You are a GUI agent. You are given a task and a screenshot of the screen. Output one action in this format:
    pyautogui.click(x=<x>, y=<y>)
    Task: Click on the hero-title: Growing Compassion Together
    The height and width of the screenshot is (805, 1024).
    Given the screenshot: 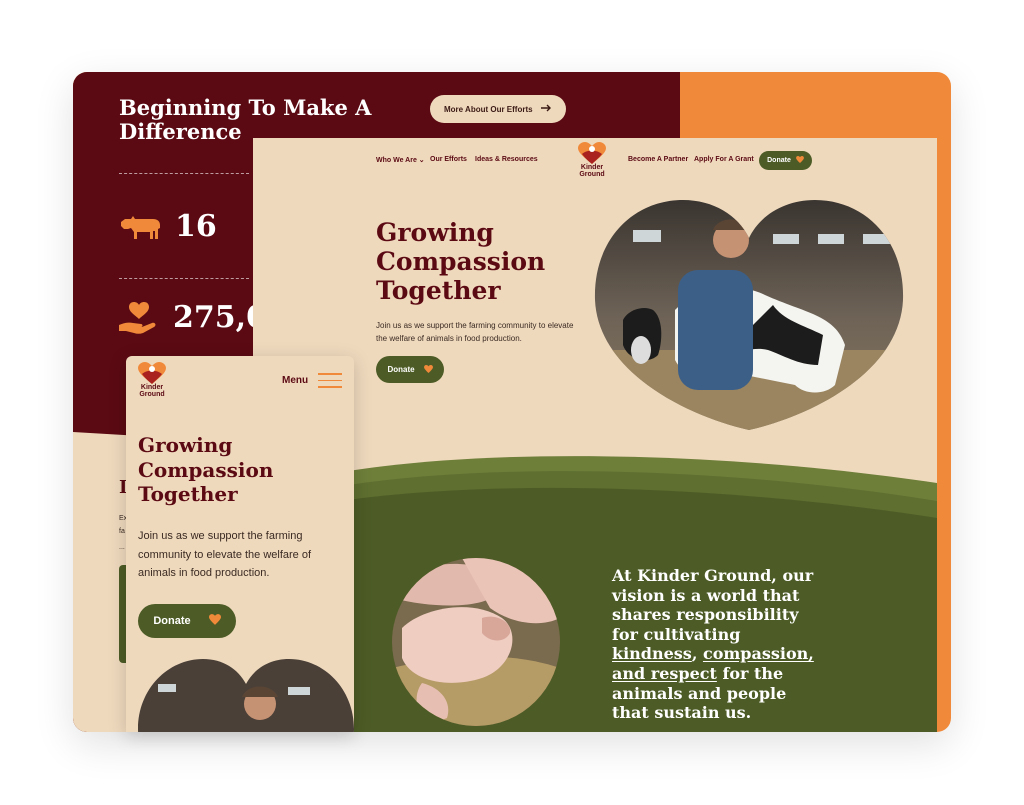 What is the action you would take?
    pyautogui.click(x=486, y=261)
    